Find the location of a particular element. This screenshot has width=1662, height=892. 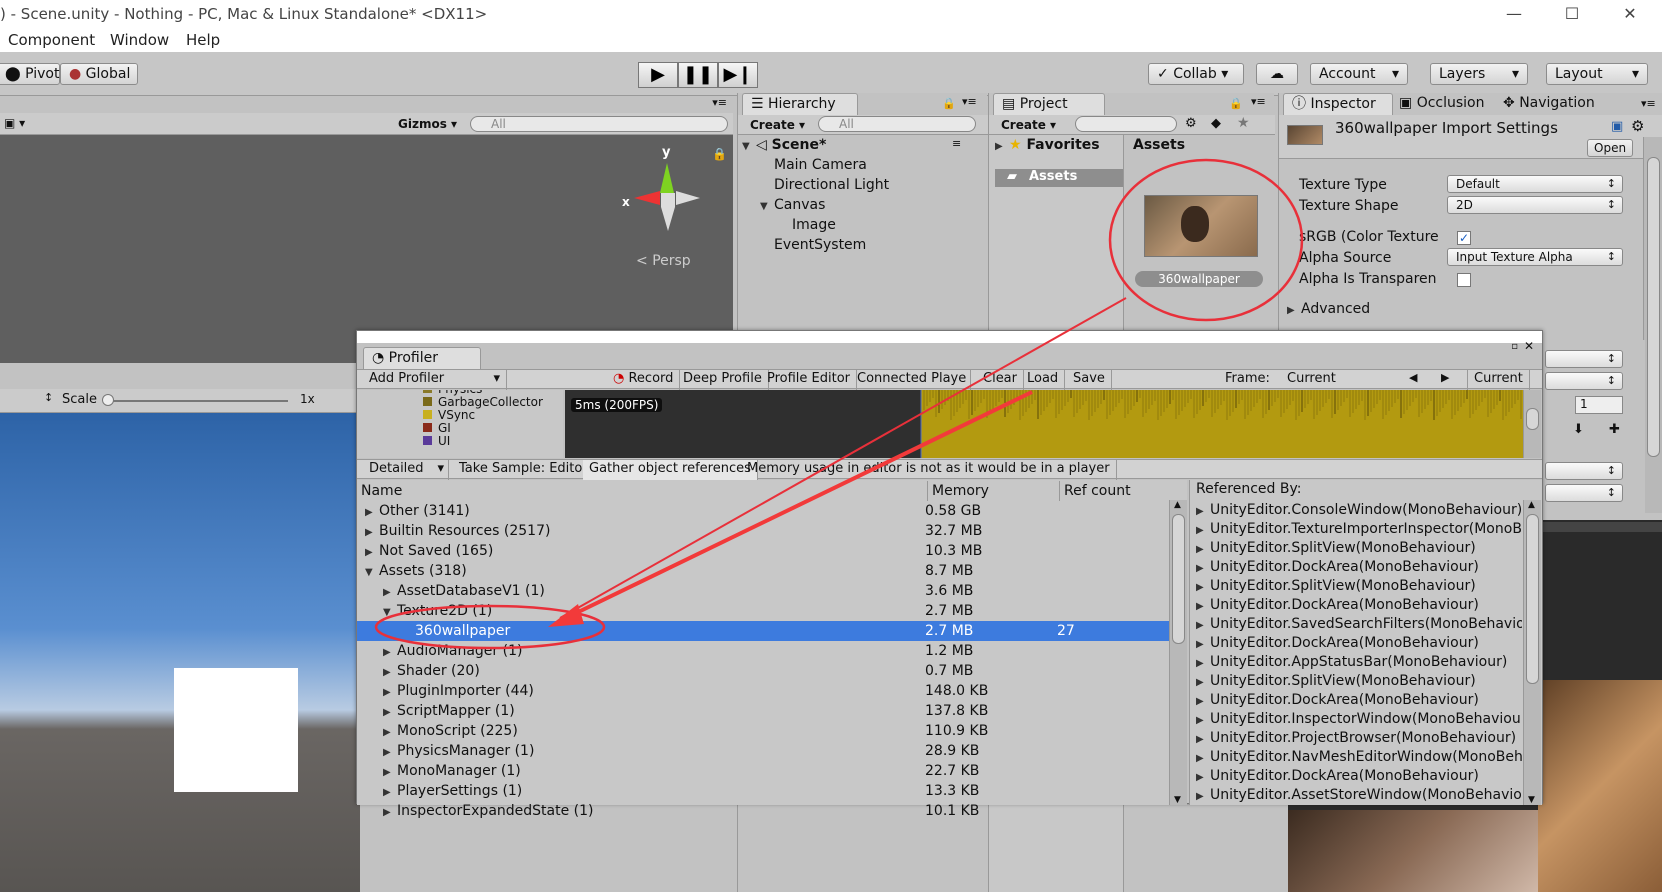

header-name: Name is located at coordinates (381, 491).